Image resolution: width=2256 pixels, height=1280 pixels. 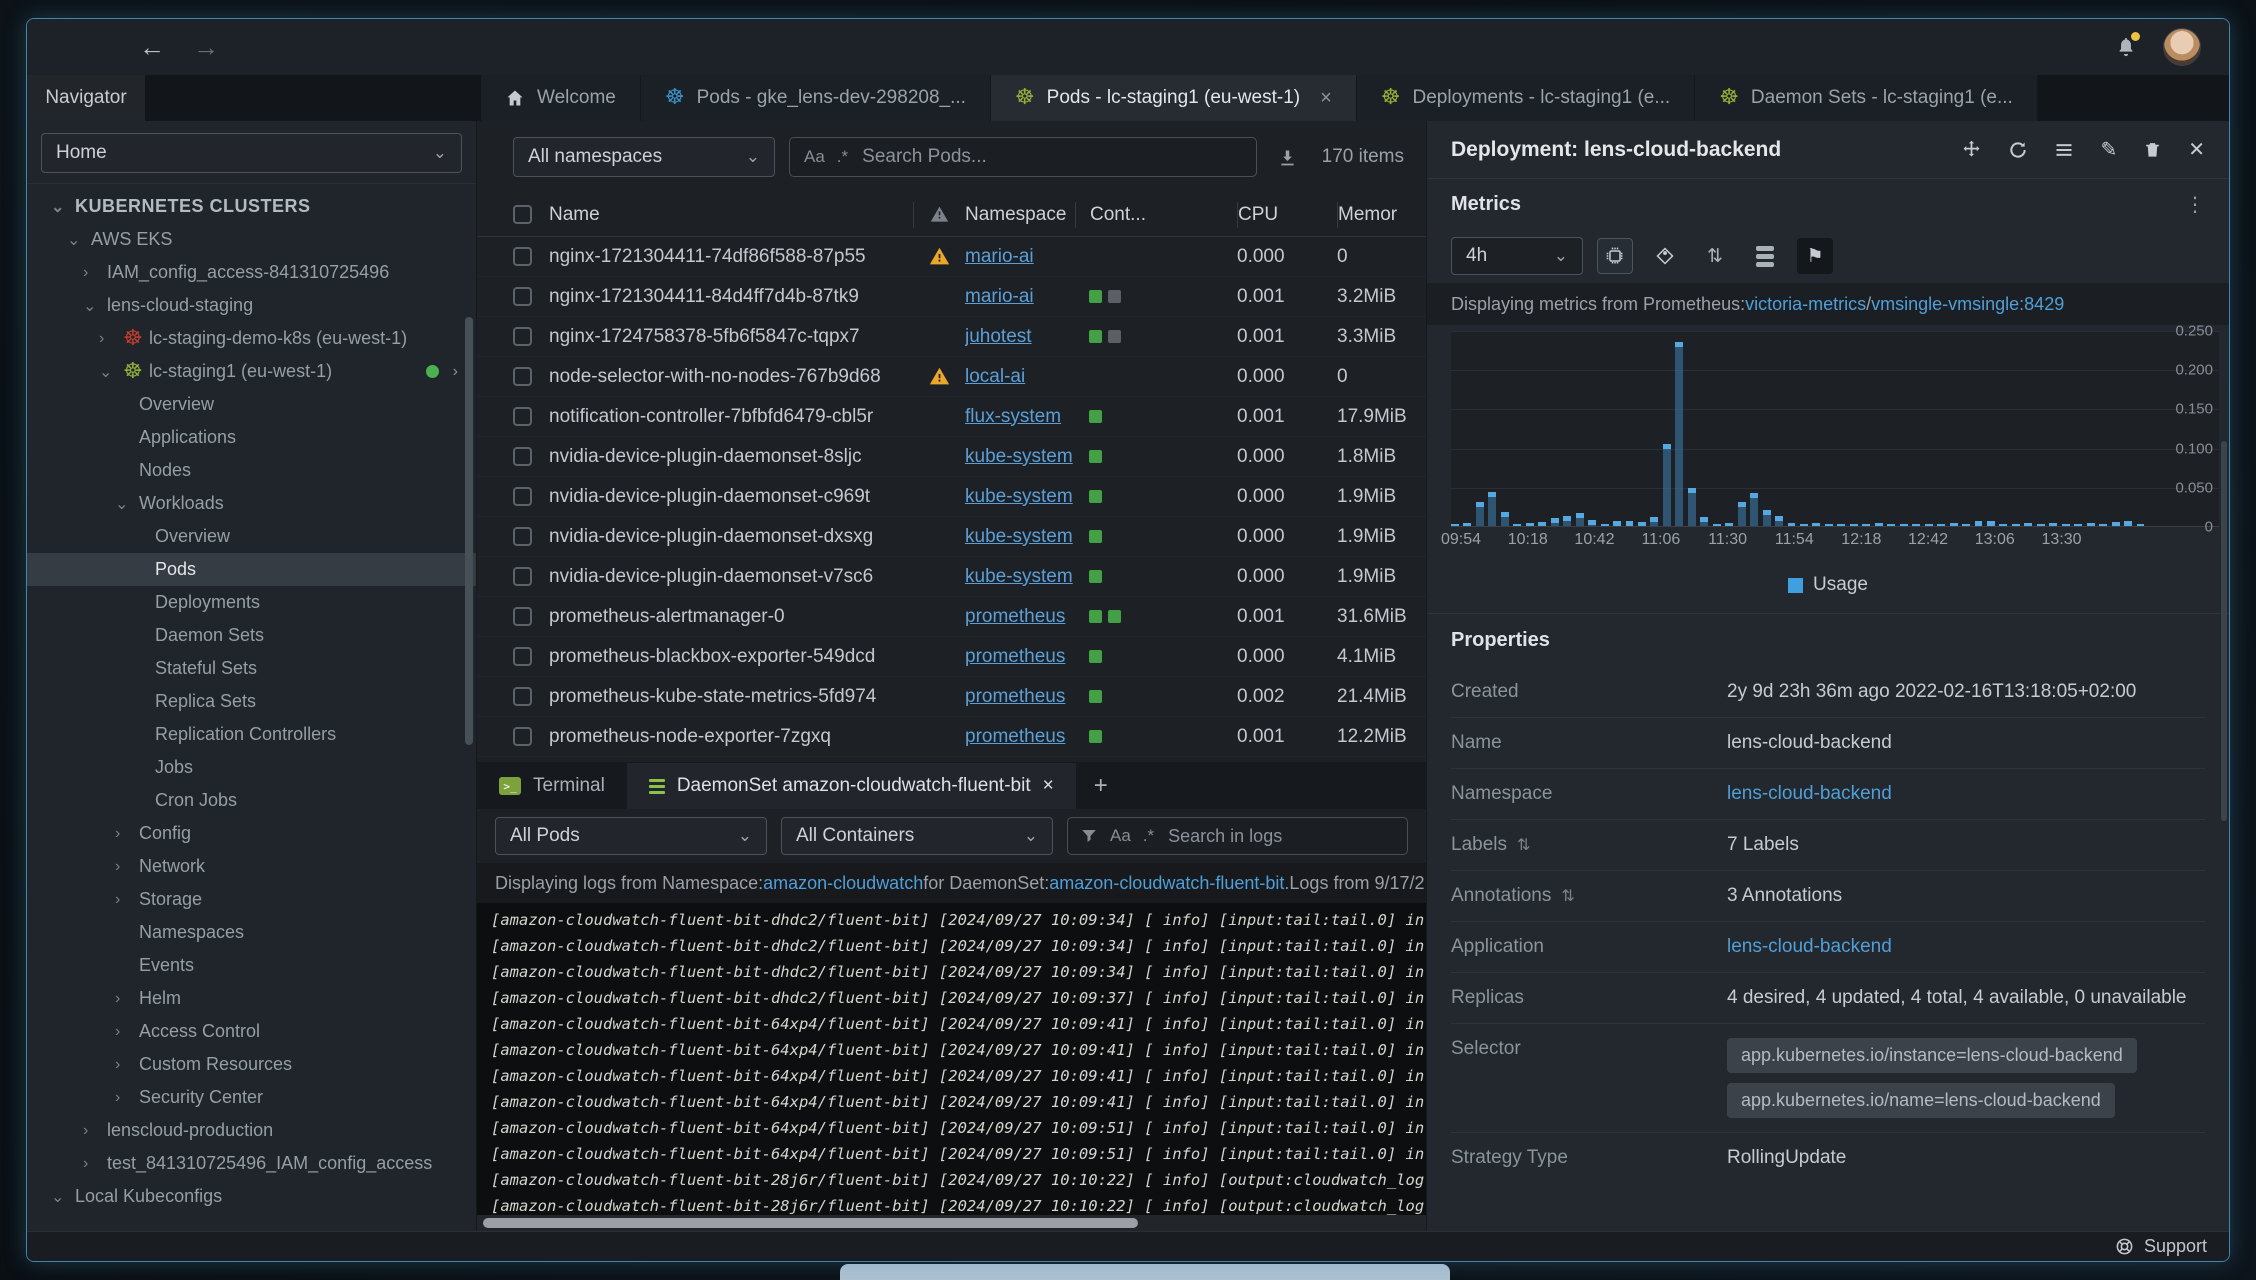 I want to click on tab-welcome: Welcome, so click(x=561, y=98).